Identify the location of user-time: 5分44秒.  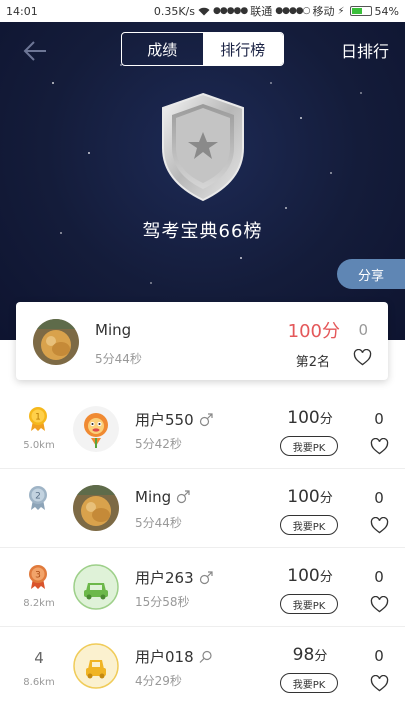
(158, 523).